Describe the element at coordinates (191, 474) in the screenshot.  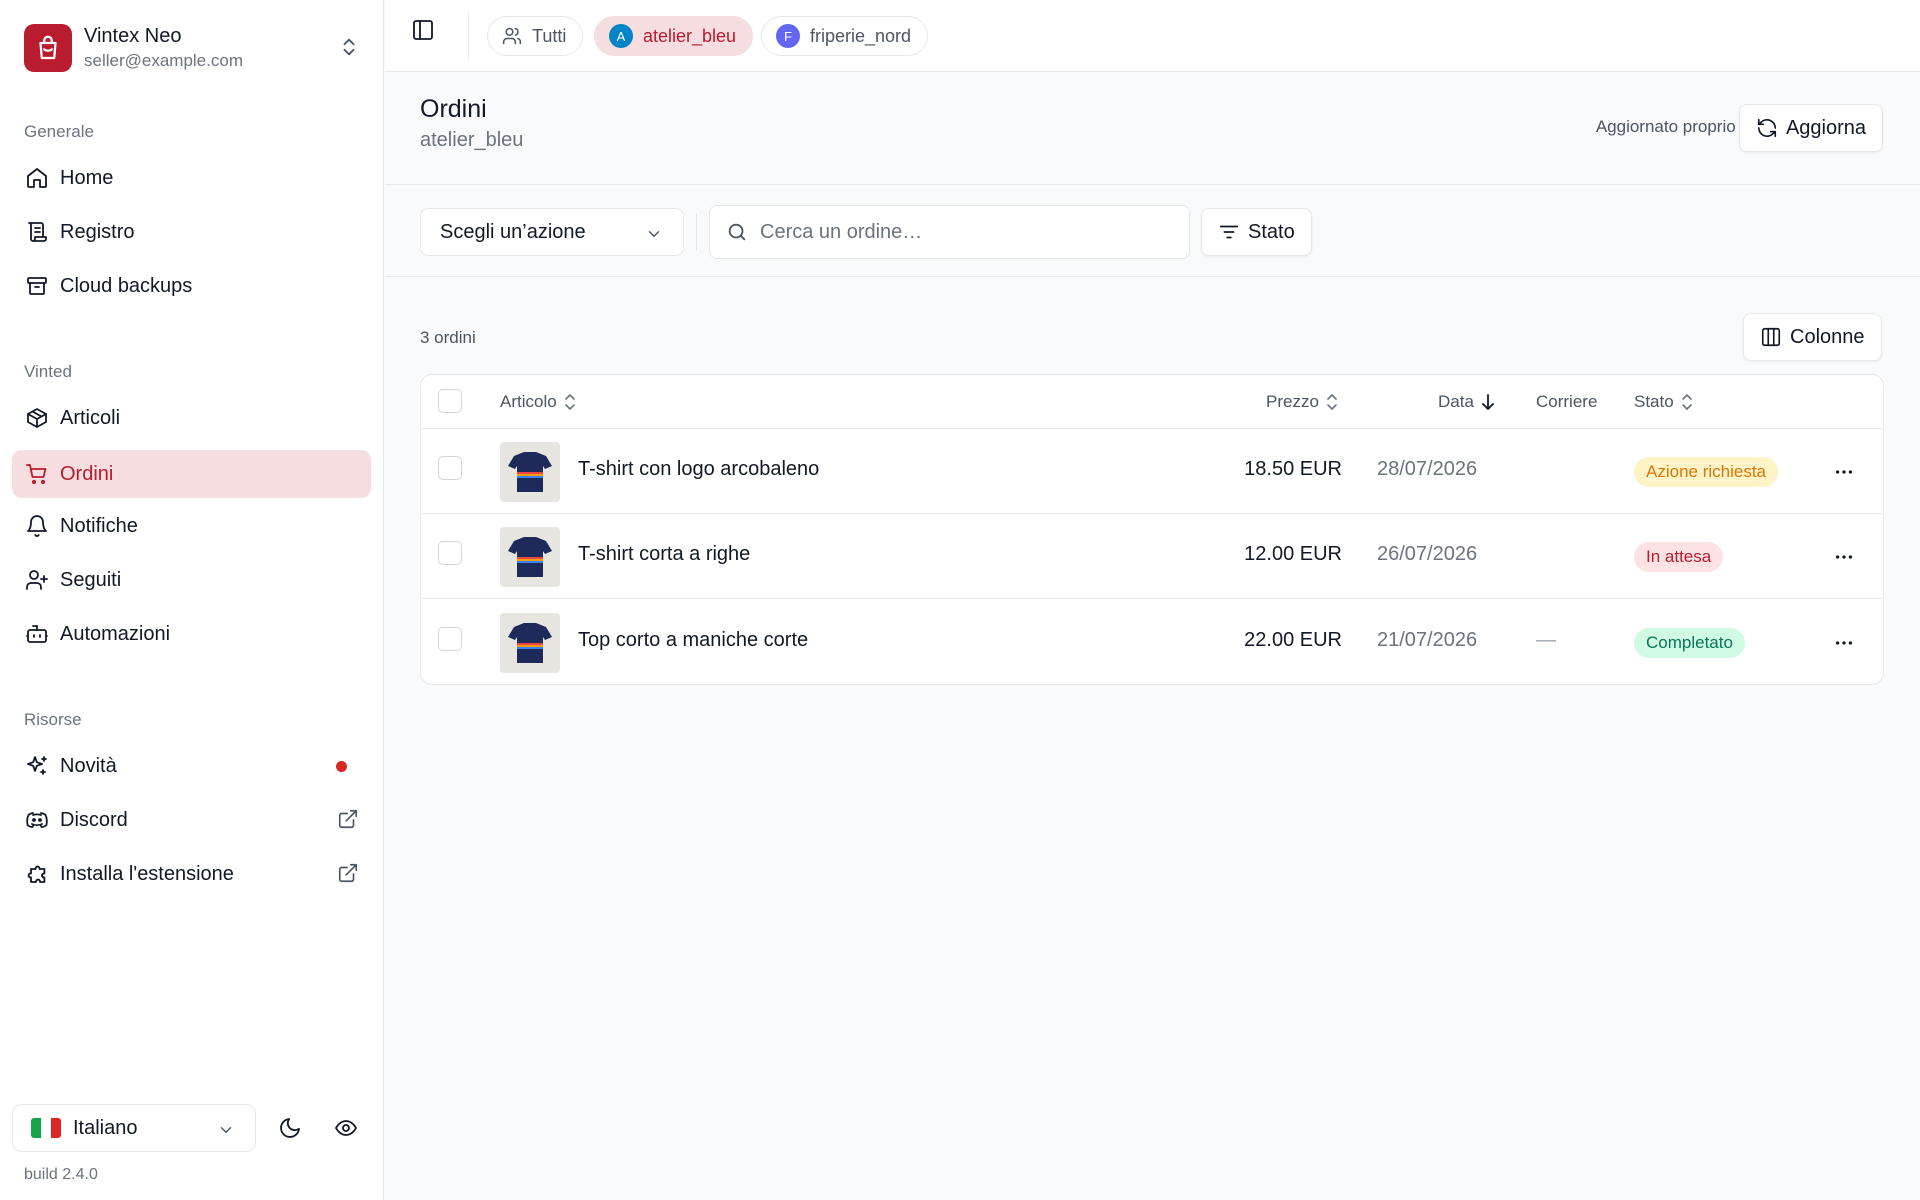
I see `sidebar-item-ordini: Ordini` at that location.